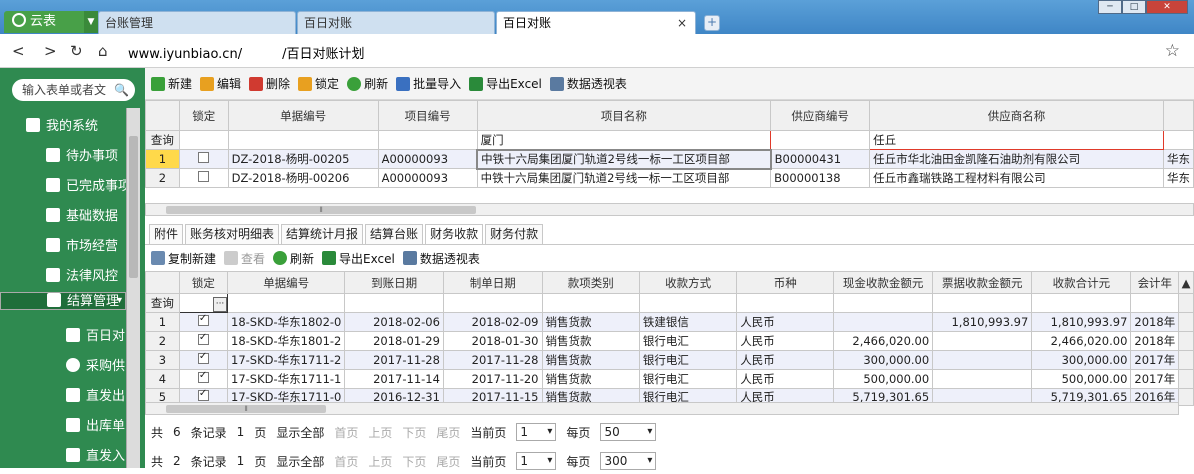  Describe the element at coordinates (1016, 115) in the screenshot. I see `col-header-supplier-name: 供应商名称` at that location.